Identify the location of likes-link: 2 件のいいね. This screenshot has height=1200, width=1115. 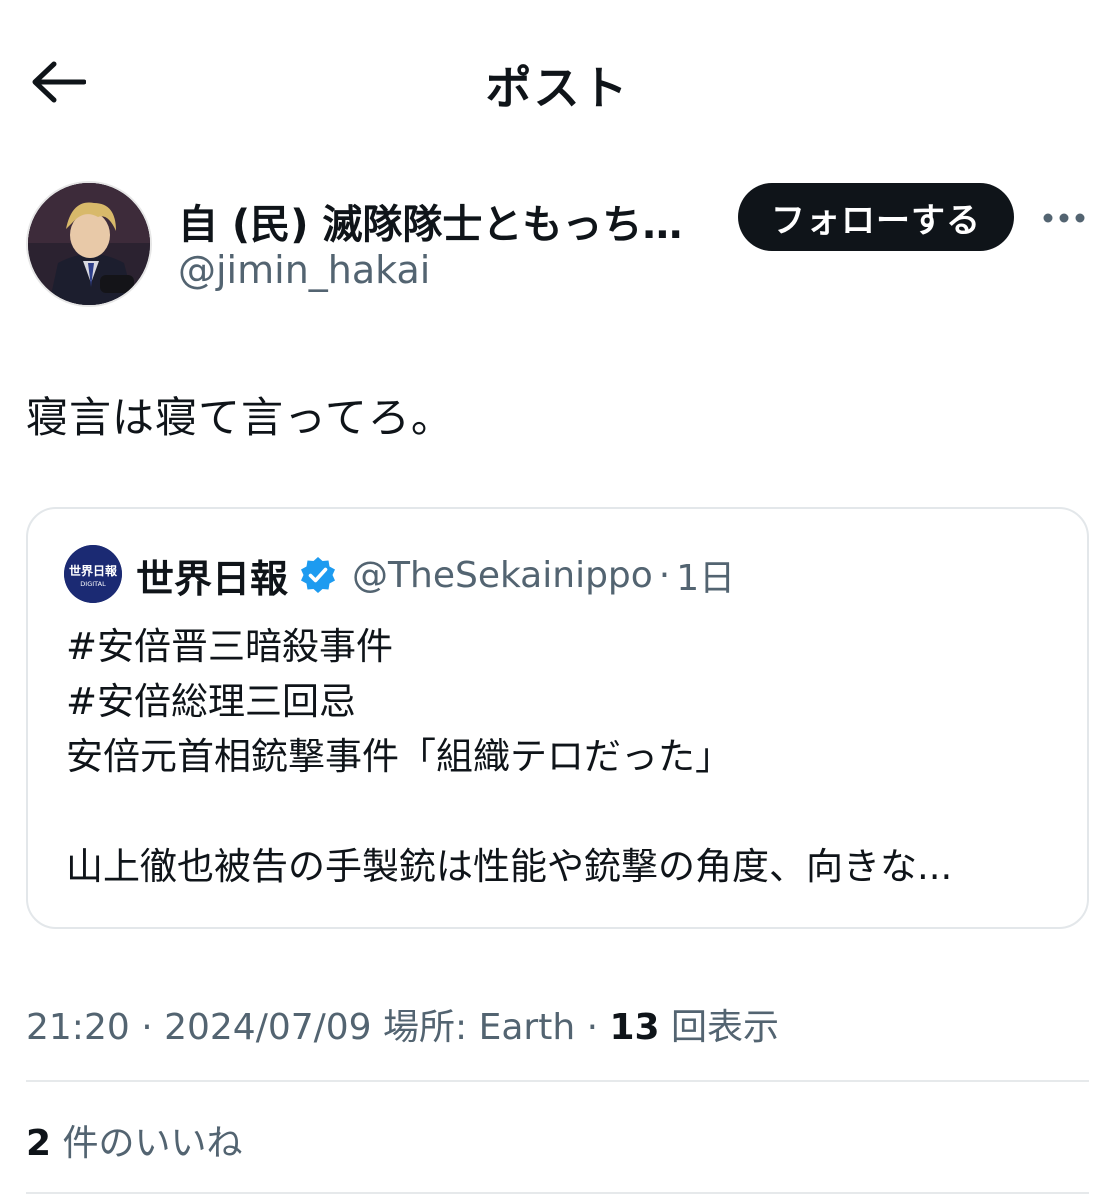
(134, 1140).